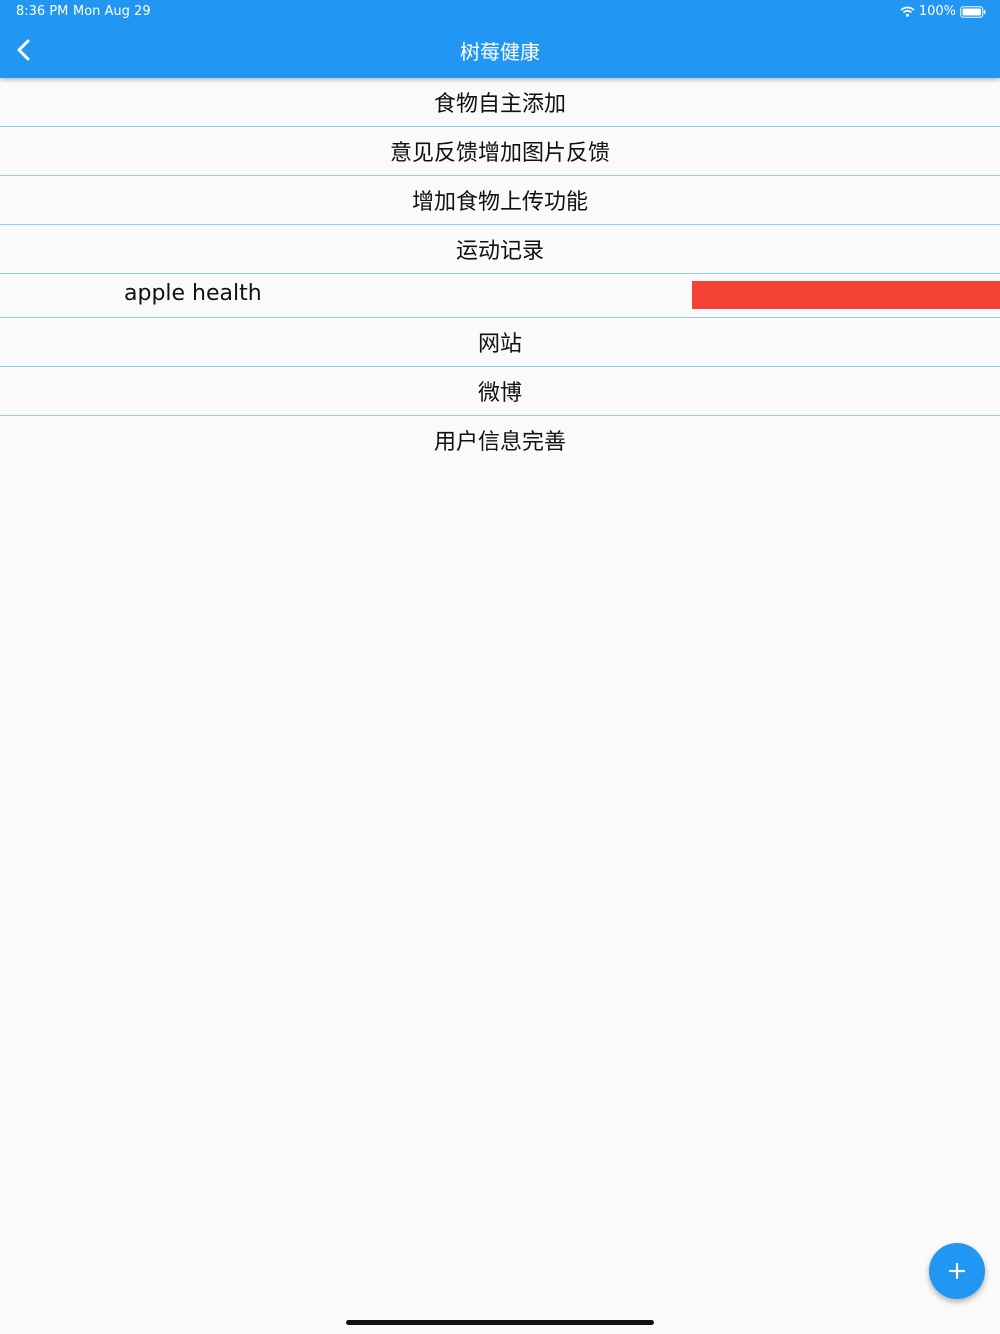  Describe the element at coordinates (500, 12) in the screenshot. I see `status-bar: 8:36 PM Mon Aug 29 100%` at that location.